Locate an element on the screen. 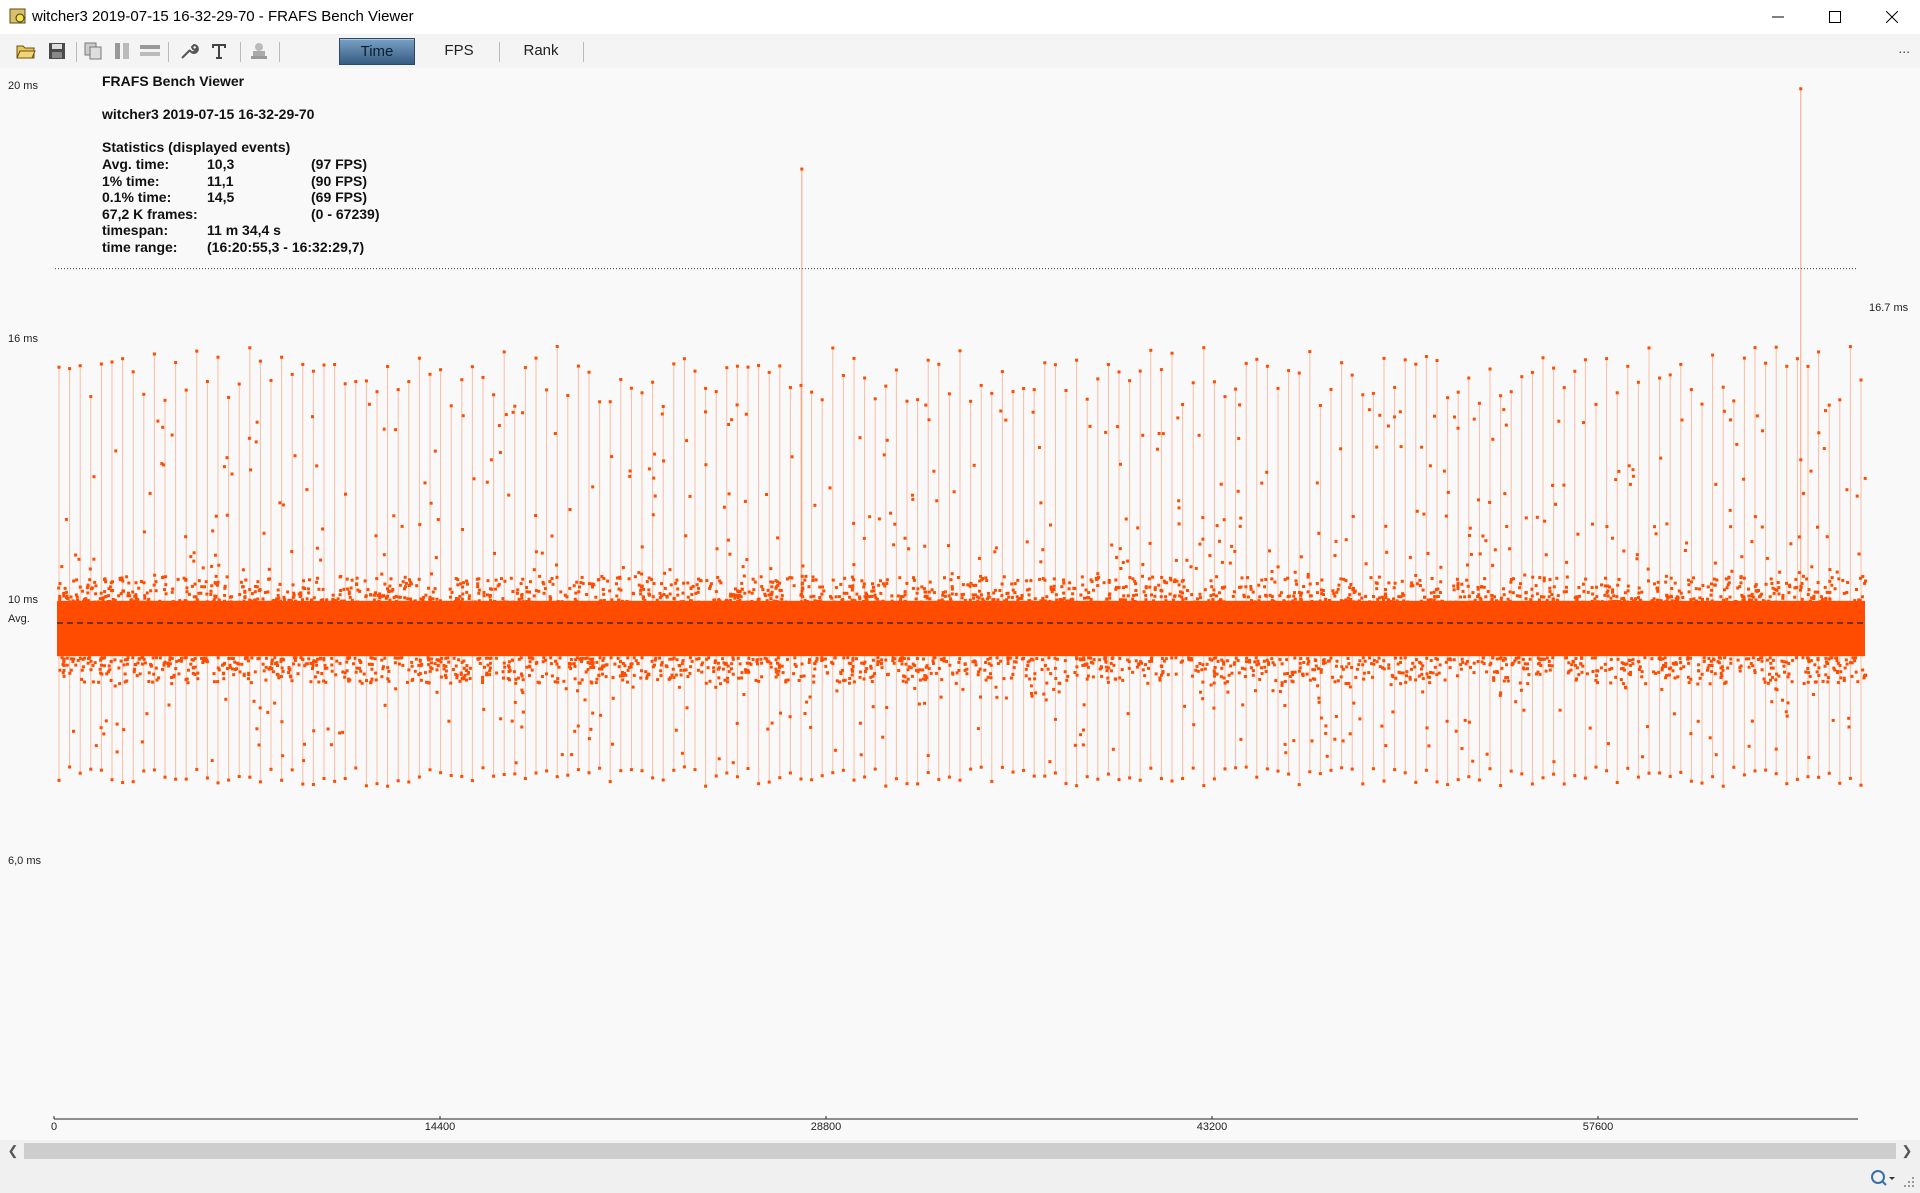  horizontal-split-button is located at coordinates (150, 51).